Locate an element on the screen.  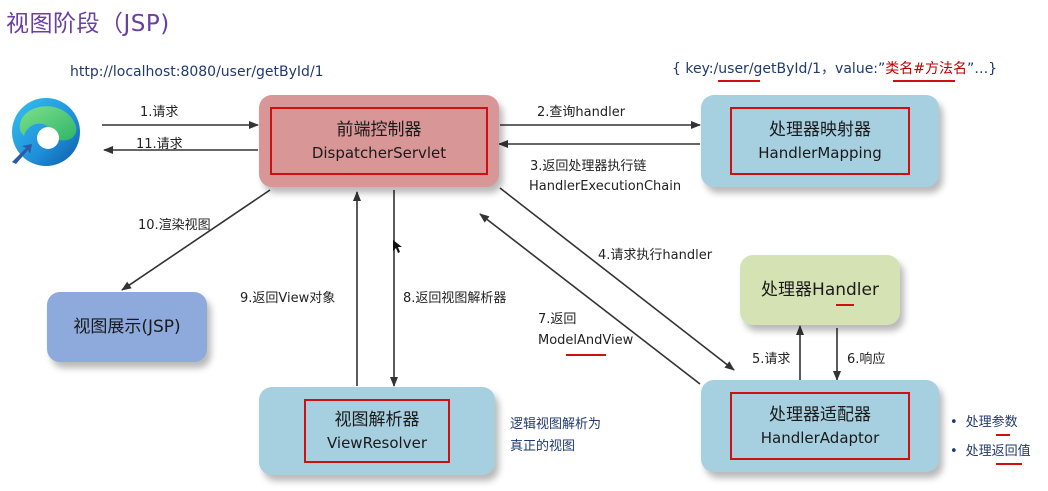
step-4-label: 4.请求执行handler is located at coordinates (655, 255).